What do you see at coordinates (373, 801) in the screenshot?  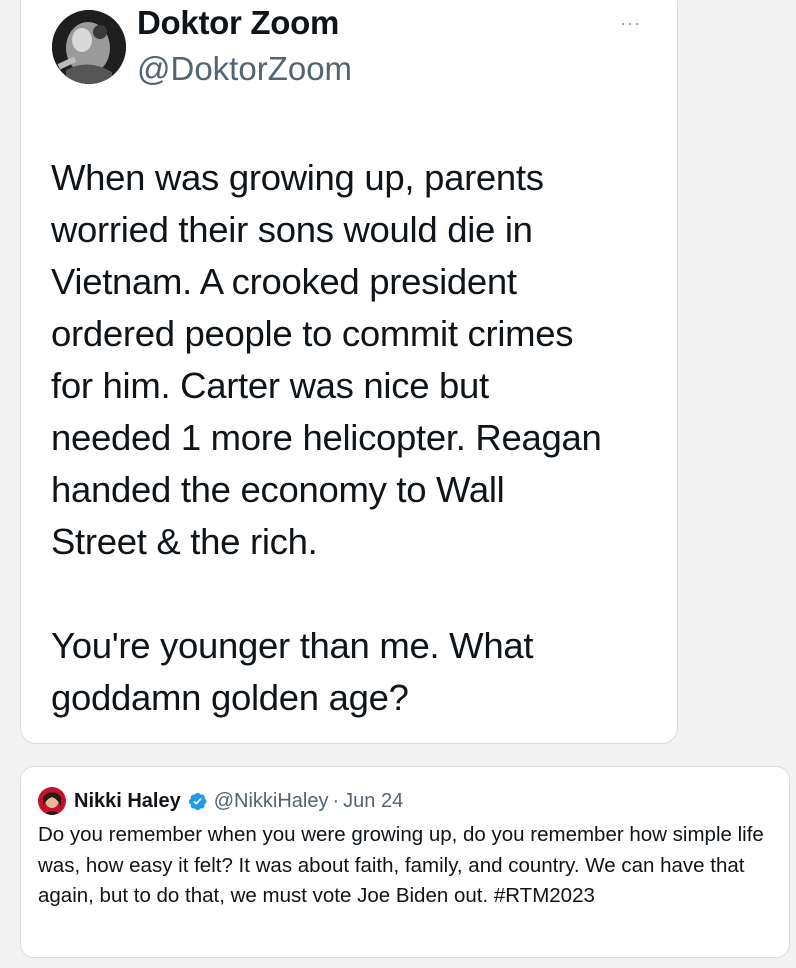 I see `quoted-tweet-date: Jun 24` at bounding box center [373, 801].